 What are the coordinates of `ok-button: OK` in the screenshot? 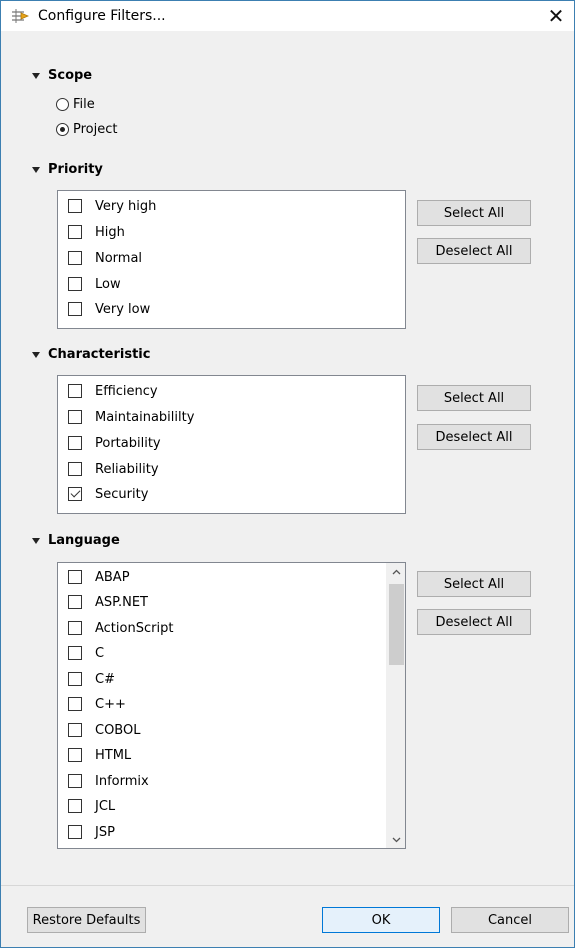 It's located at (381, 920).